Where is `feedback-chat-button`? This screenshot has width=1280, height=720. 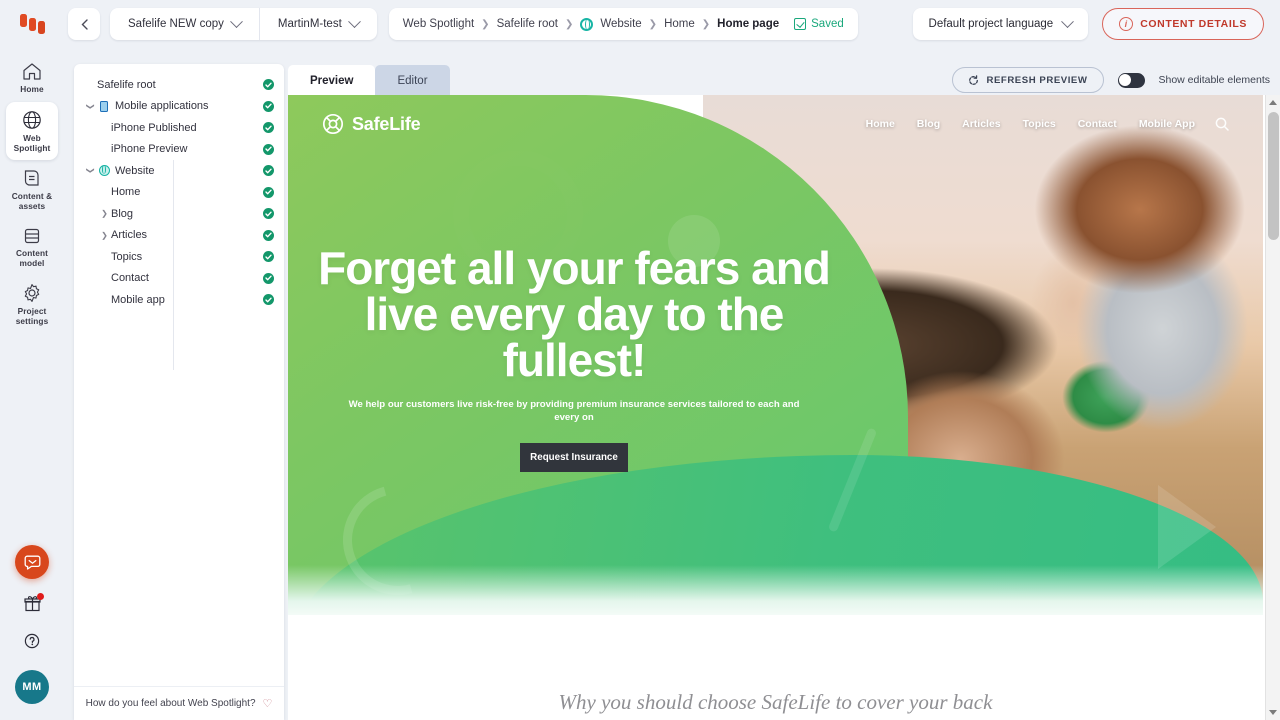 feedback-chat-button is located at coordinates (32, 562).